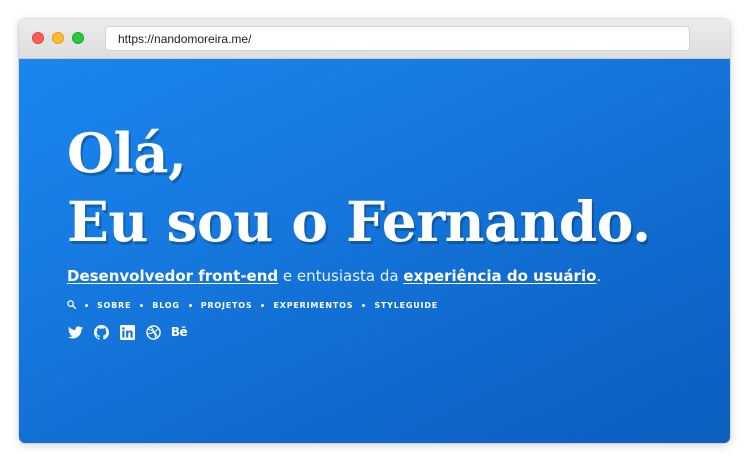 This screenshot has height=462, width=749. I want to click on hero-name: Eu sou o Fernando., so click(359, 221).